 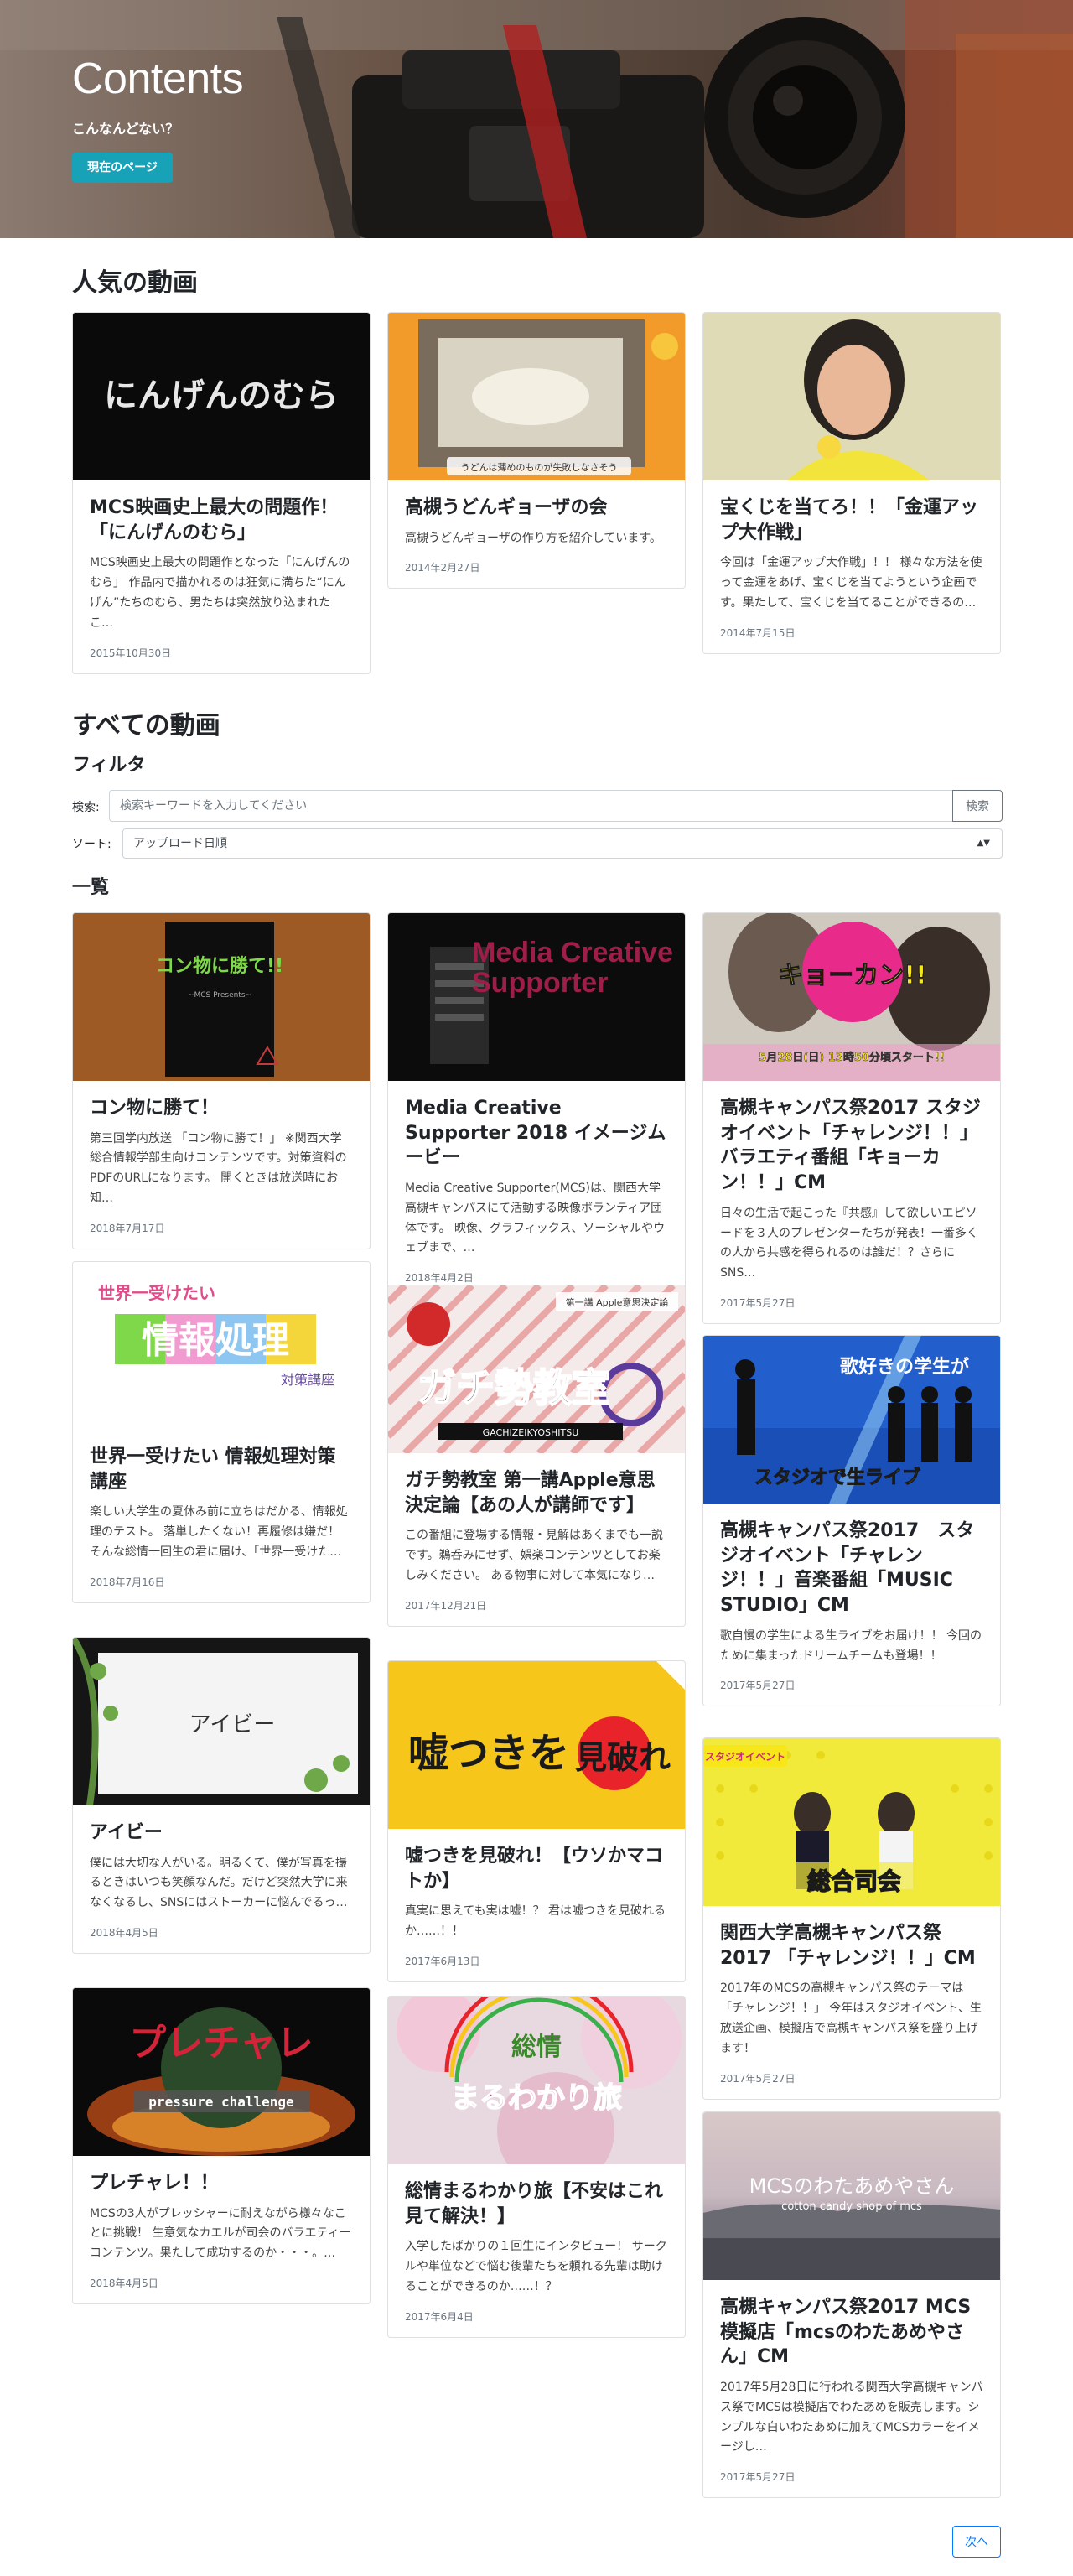 I want to click on sort-selected-value: アップロード日順, so click(x=180, y=843).